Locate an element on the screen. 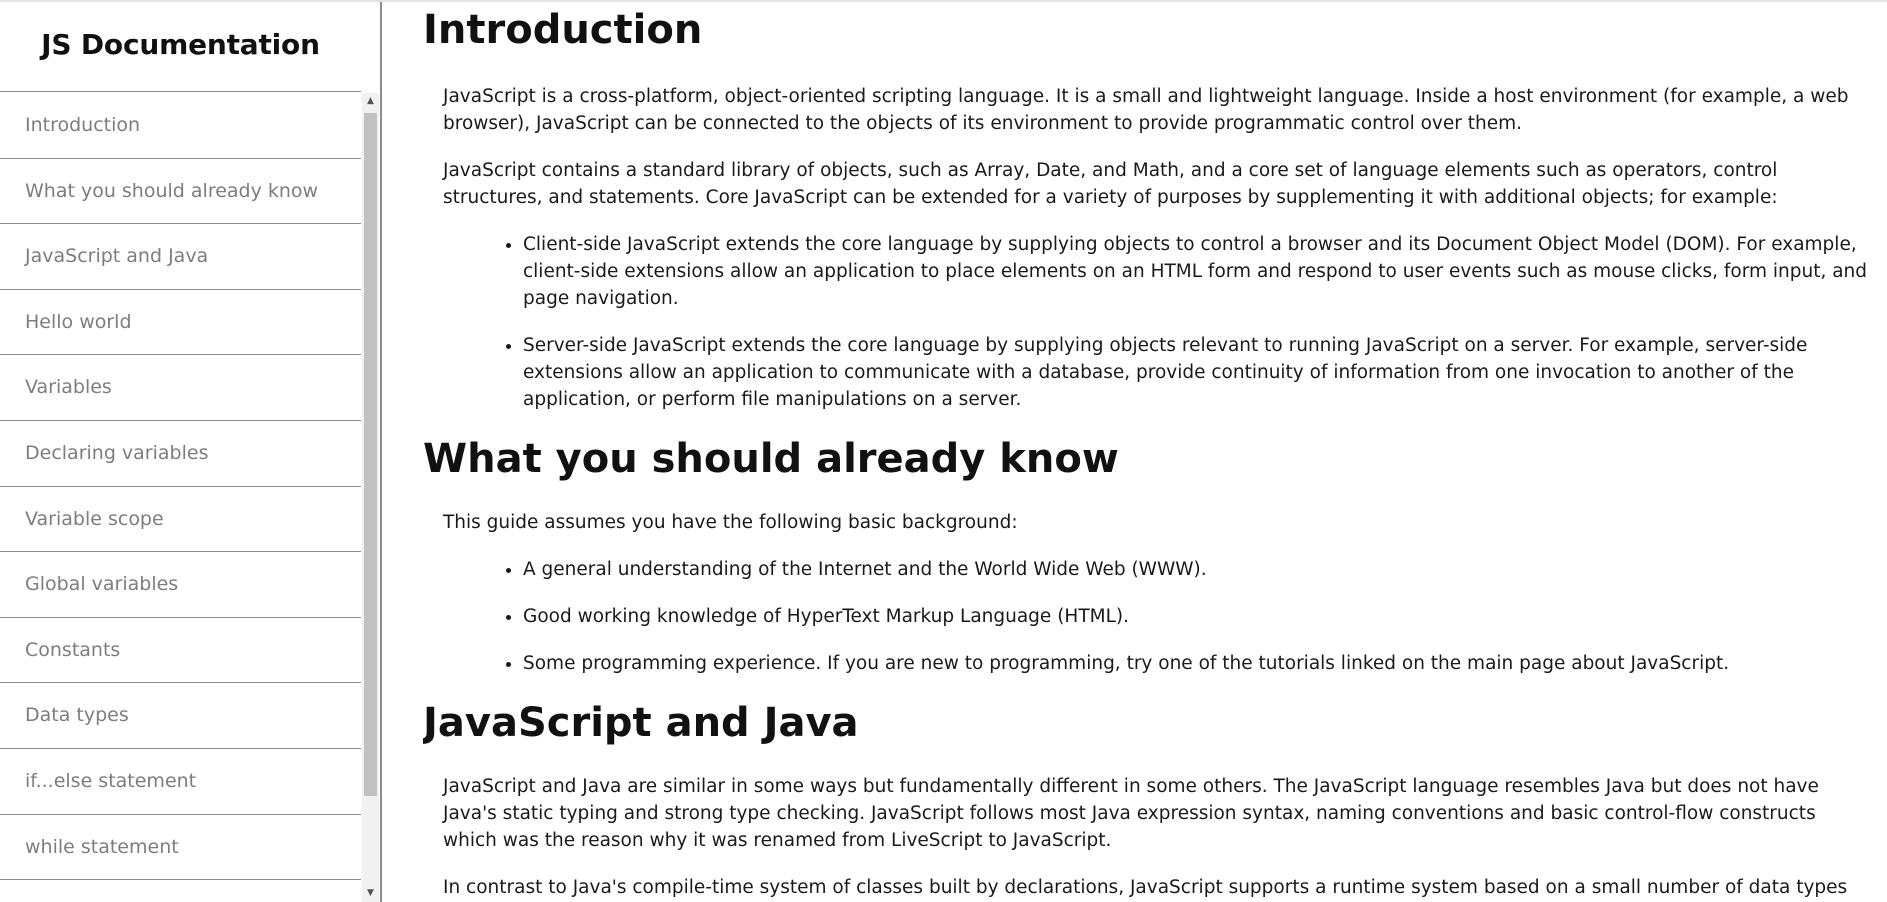 This screenshot has width=1887, height=902. nav-item-what-you-should-already-know: What you should already know is located at coordinates (180, 192).